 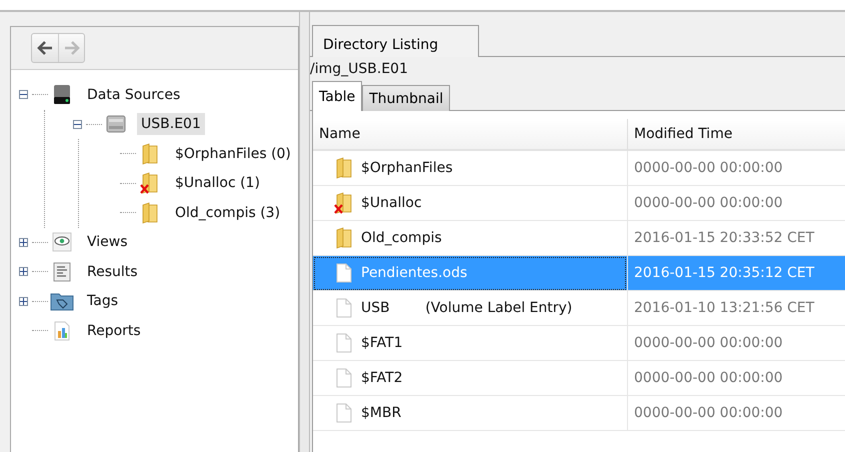 What do you see at coordinates (62, 242) in the screenshot?
I see `eye-icon` at bounding box center [62, 242].